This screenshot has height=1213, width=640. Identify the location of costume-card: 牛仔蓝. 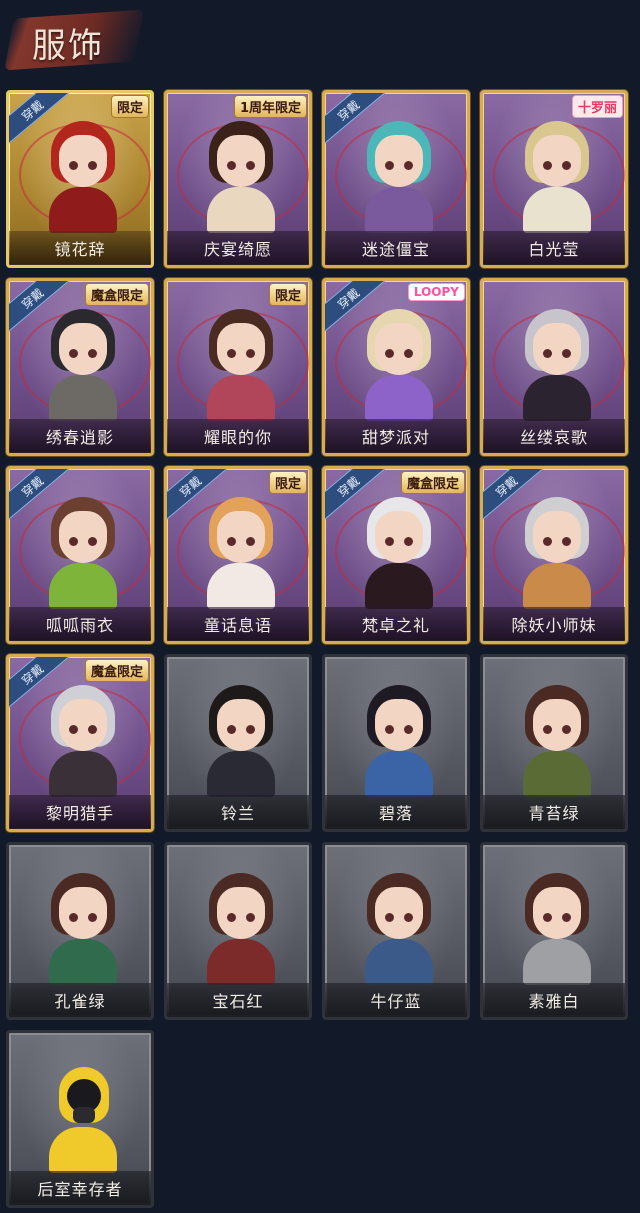
(396, 931).